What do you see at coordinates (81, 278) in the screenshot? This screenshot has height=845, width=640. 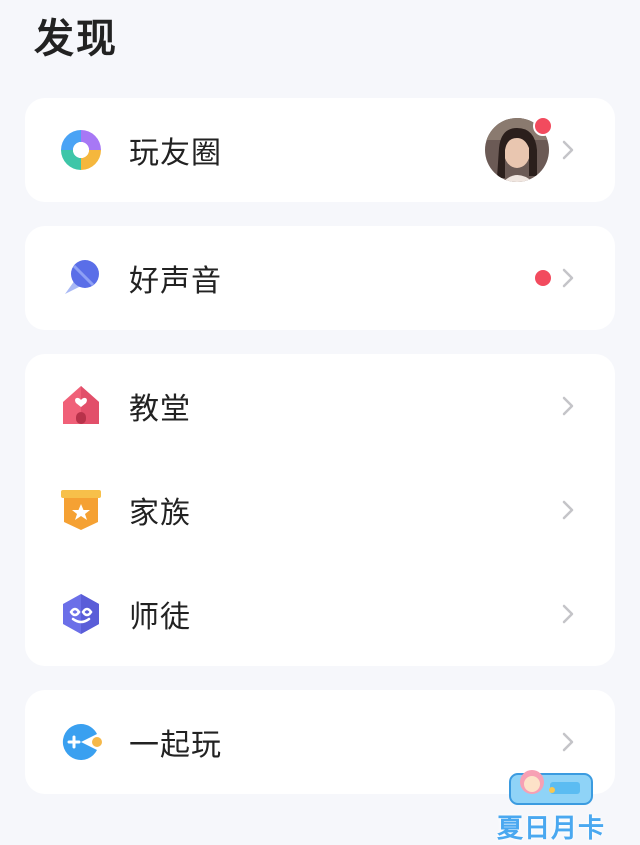 I see `microphone-icon` at bounding box center [81, 278].